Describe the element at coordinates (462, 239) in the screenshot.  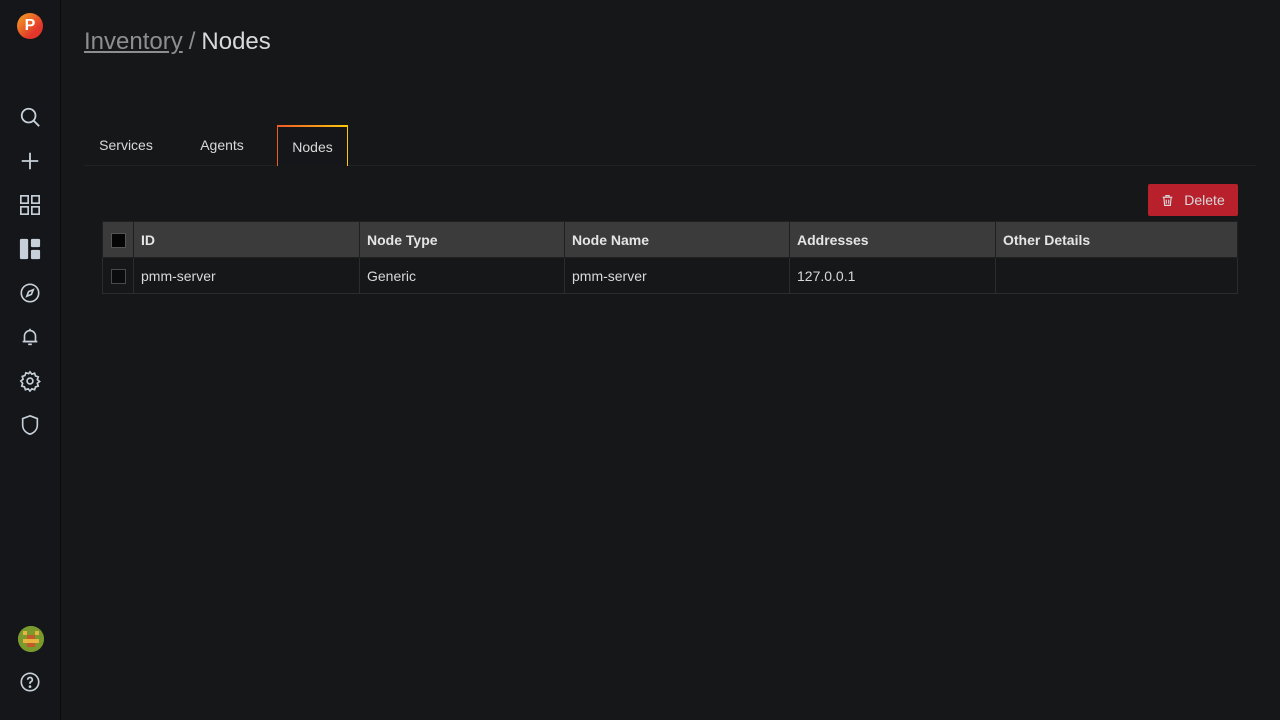
I see `column-header-node-type: Node Type` at that location.